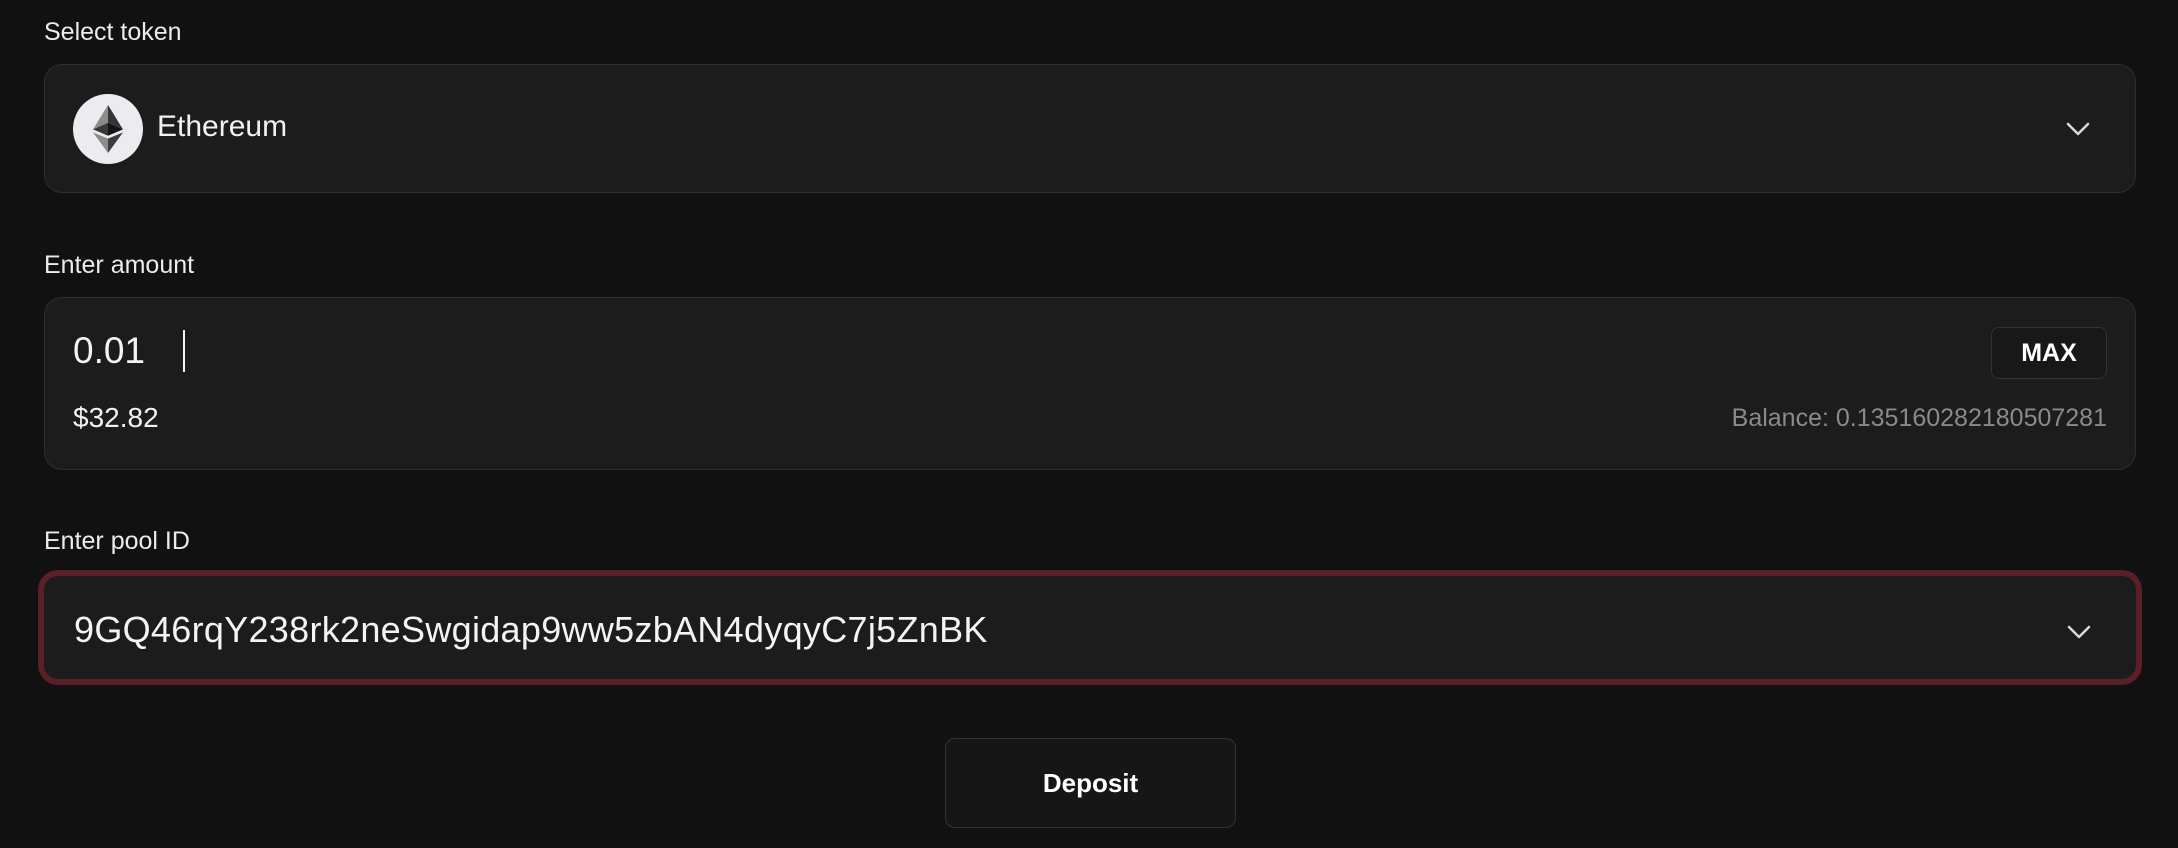 This screenshot has width=2178, height=848. What do you see at coordinates (117, 541) in the screenshot?
I see `enter-pool-id-label: Enter pool ID` at bounding box center [117, 541].